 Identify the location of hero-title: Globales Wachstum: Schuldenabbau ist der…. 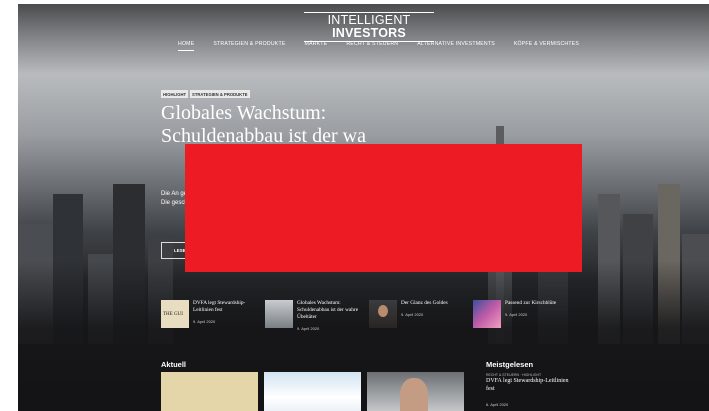
(276, 125).